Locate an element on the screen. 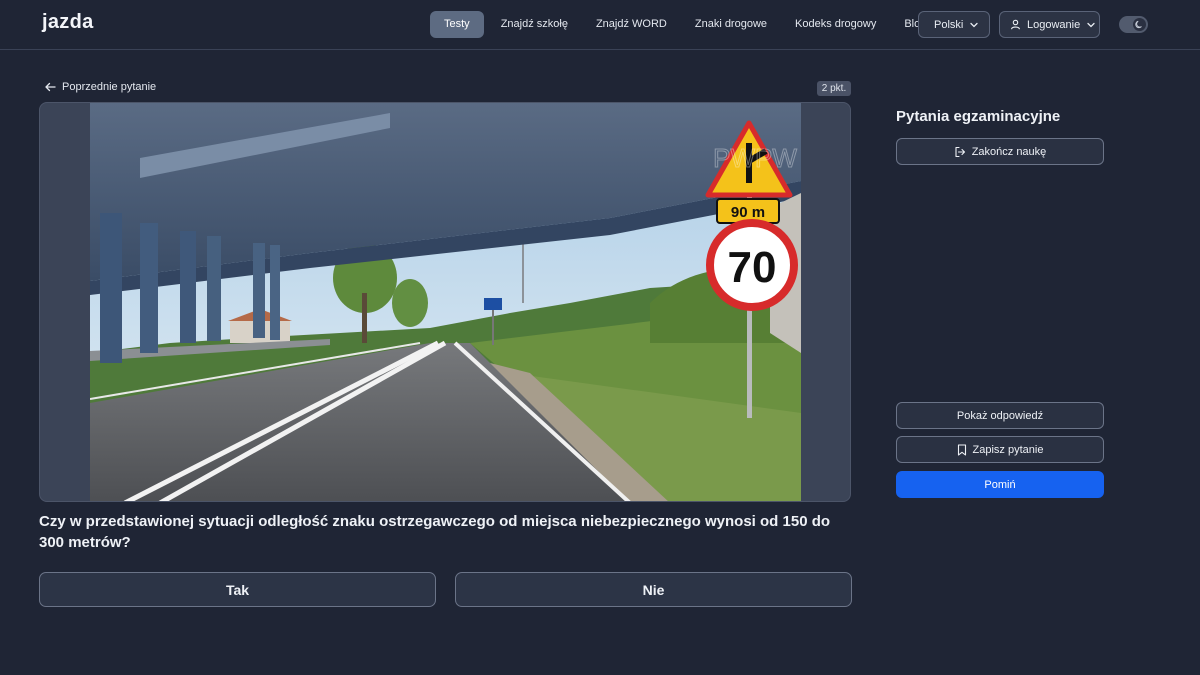 The width and height of the screenshot is (1200, 675). skip-label: Pomiń is located at coordinates (1000, 484).